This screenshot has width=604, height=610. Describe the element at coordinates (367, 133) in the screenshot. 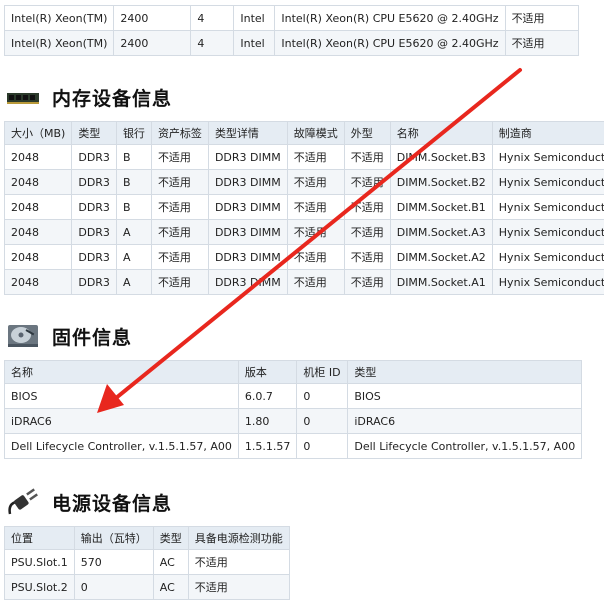

I see `memory-column-header: 外型` at that location.